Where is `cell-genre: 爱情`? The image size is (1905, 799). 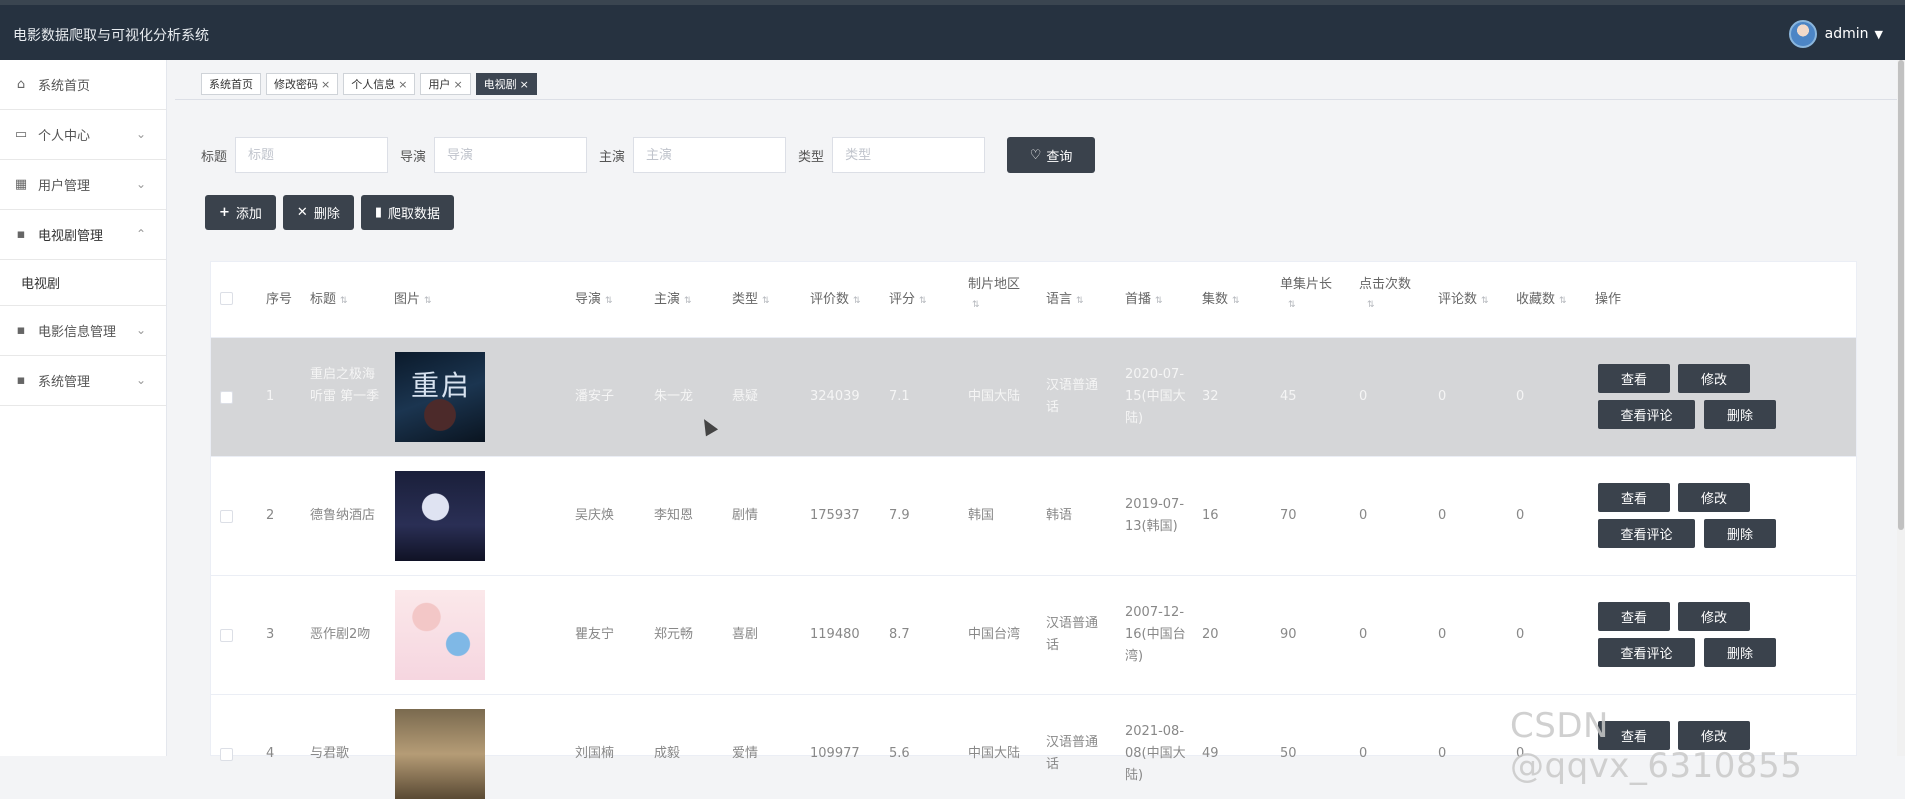
cell-genre: 爱情 is located at coordinates (745, 753).